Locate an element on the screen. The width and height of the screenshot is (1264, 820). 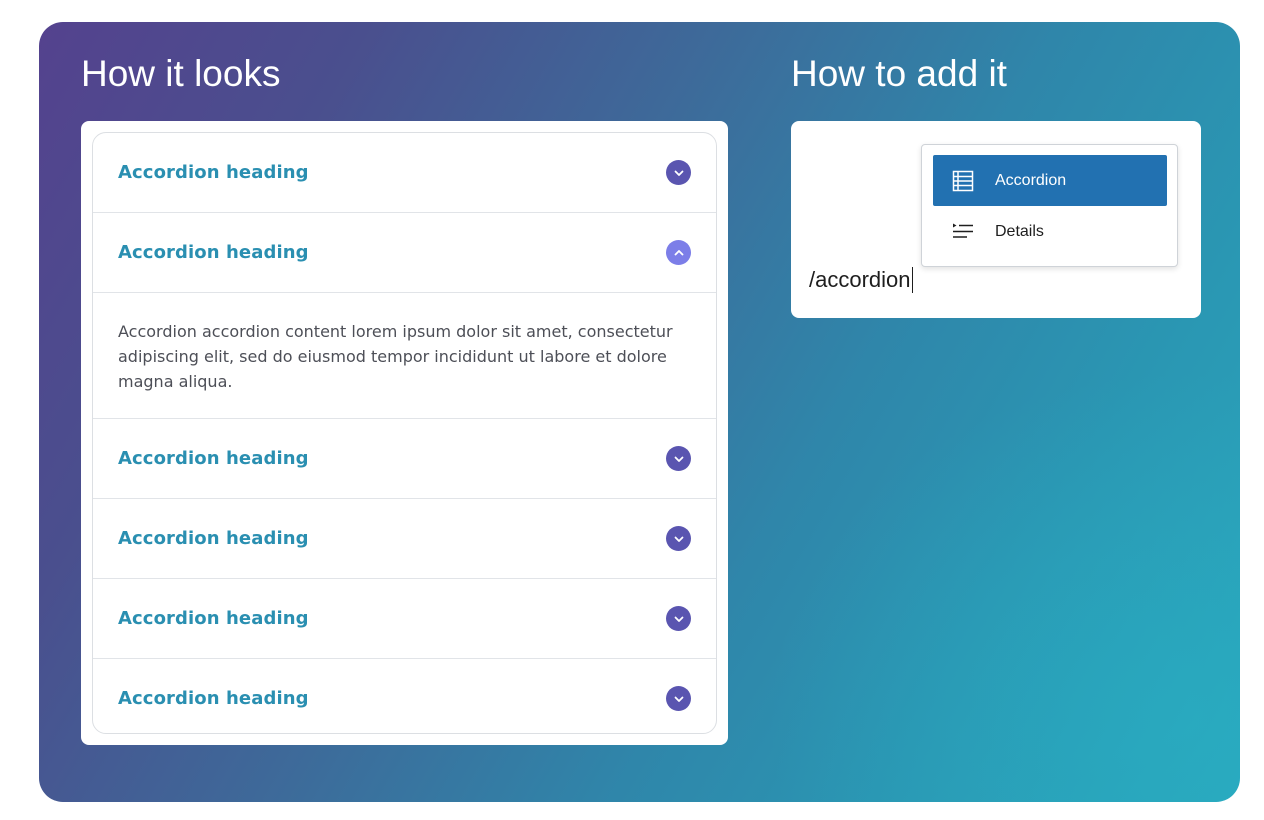
dropdown-item-label: Details is located at coordinates (1019, 231).